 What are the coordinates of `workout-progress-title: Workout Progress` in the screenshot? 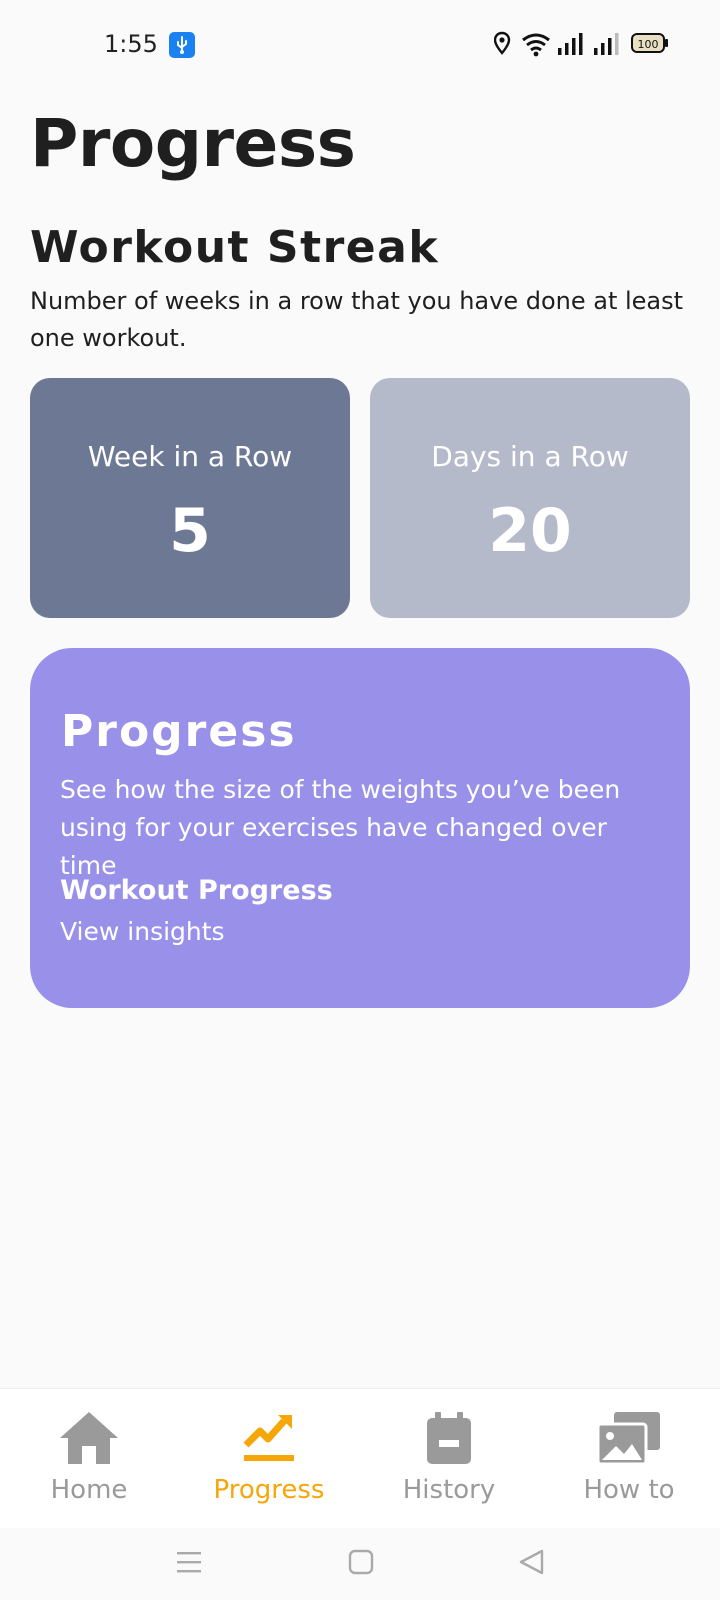 It's located at (196, 890).